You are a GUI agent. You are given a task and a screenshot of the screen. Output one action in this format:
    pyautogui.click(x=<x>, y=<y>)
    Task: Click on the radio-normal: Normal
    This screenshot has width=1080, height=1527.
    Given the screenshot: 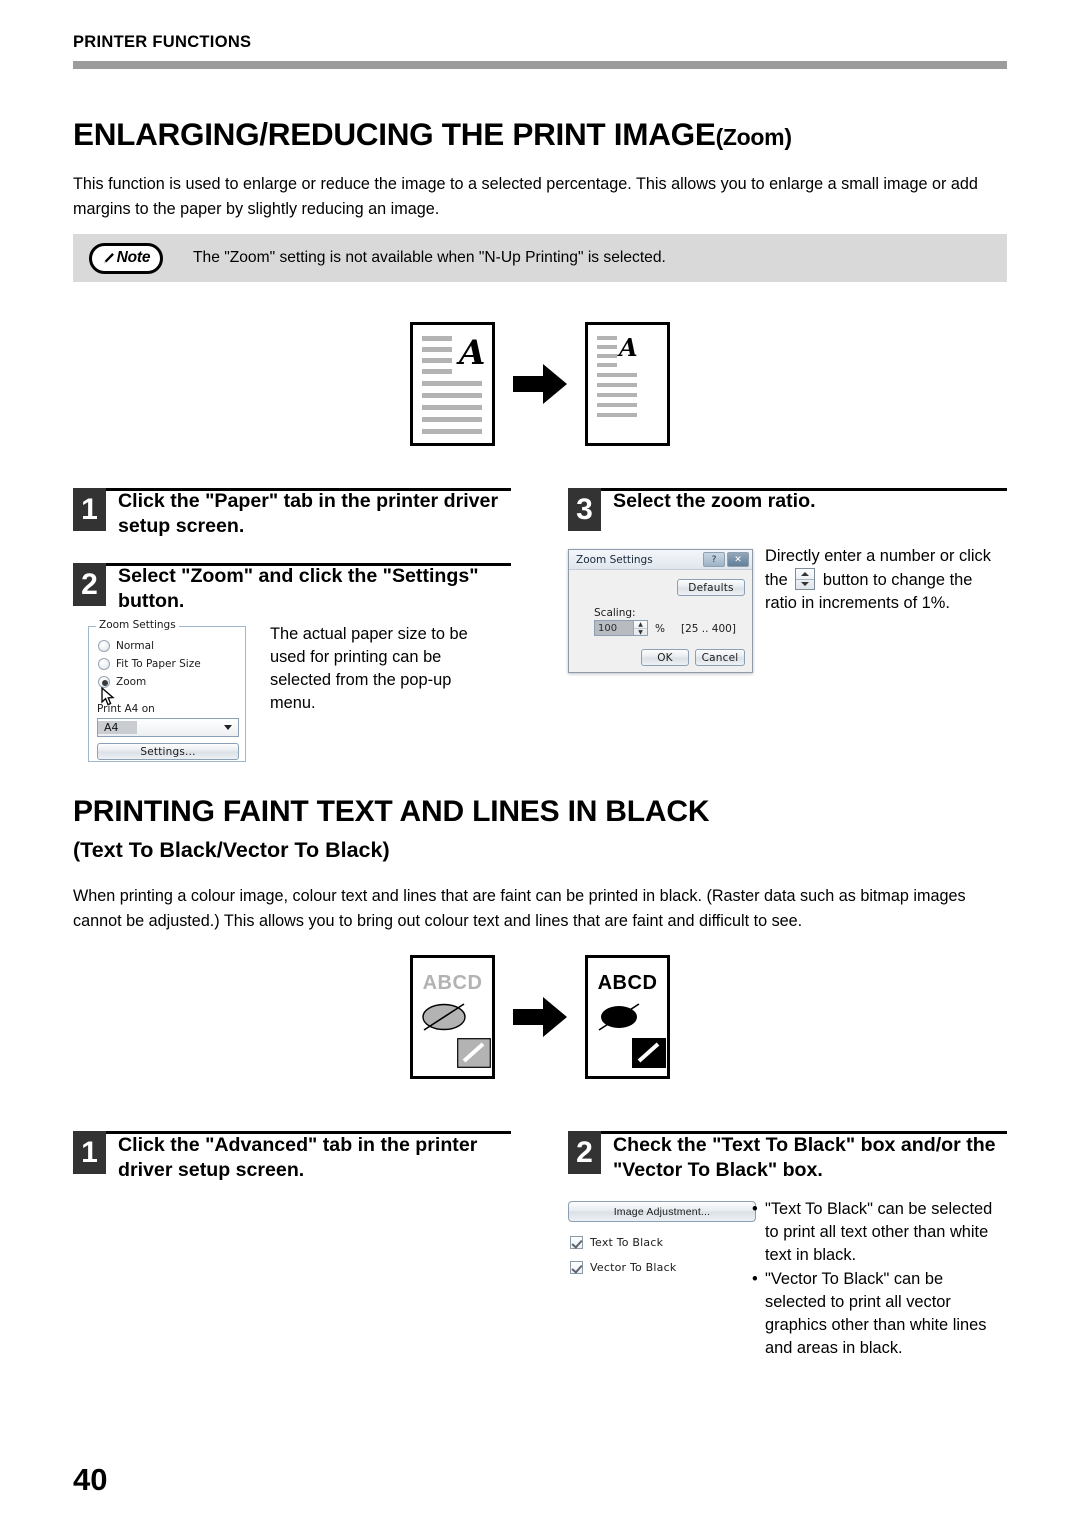 What is the action you would take?
    pyautogui.click(x=126, y=646)
    